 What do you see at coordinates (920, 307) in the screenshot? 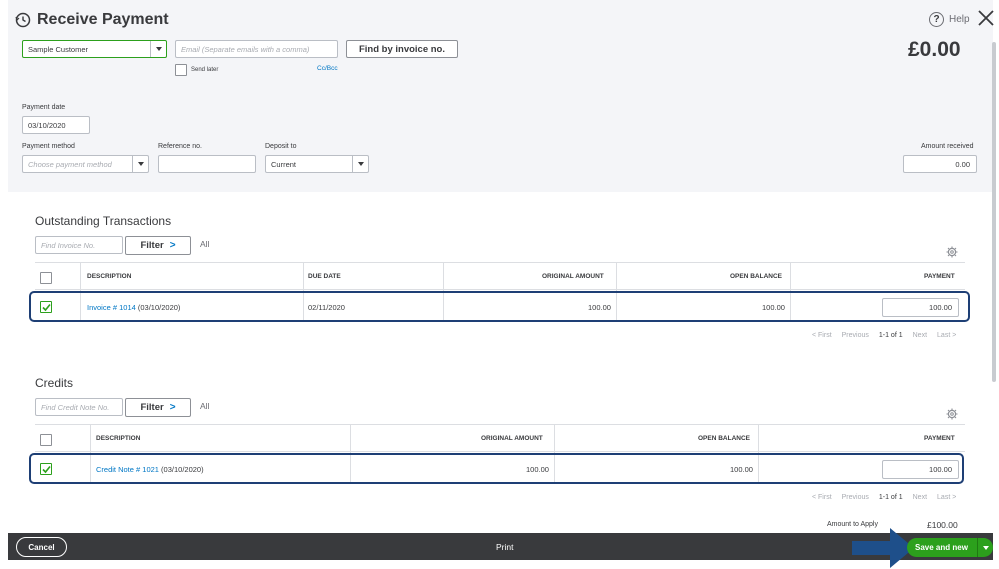
I see `invoice-payment-input: 100.00` at bounding box center [920, 307].